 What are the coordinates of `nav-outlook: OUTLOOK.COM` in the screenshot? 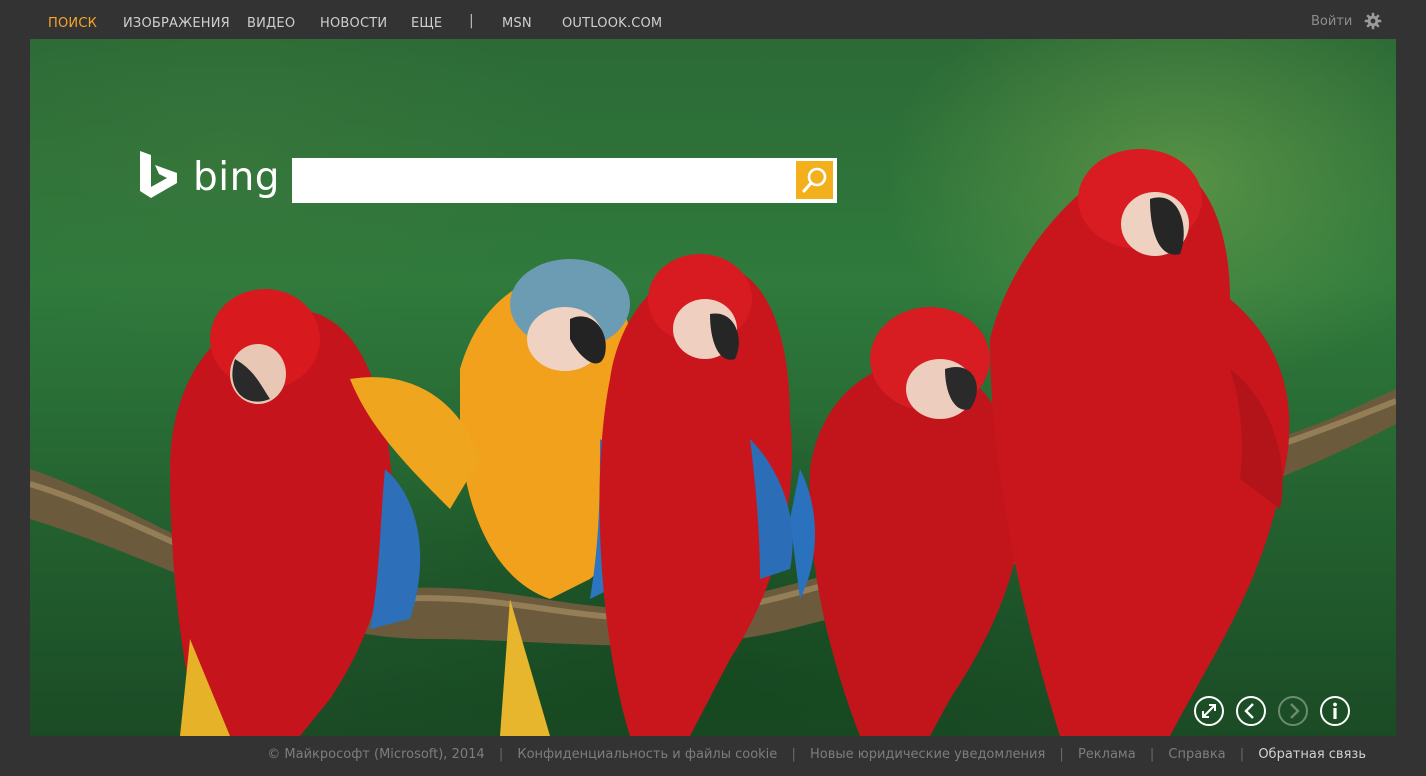 It's located at (612, 23).